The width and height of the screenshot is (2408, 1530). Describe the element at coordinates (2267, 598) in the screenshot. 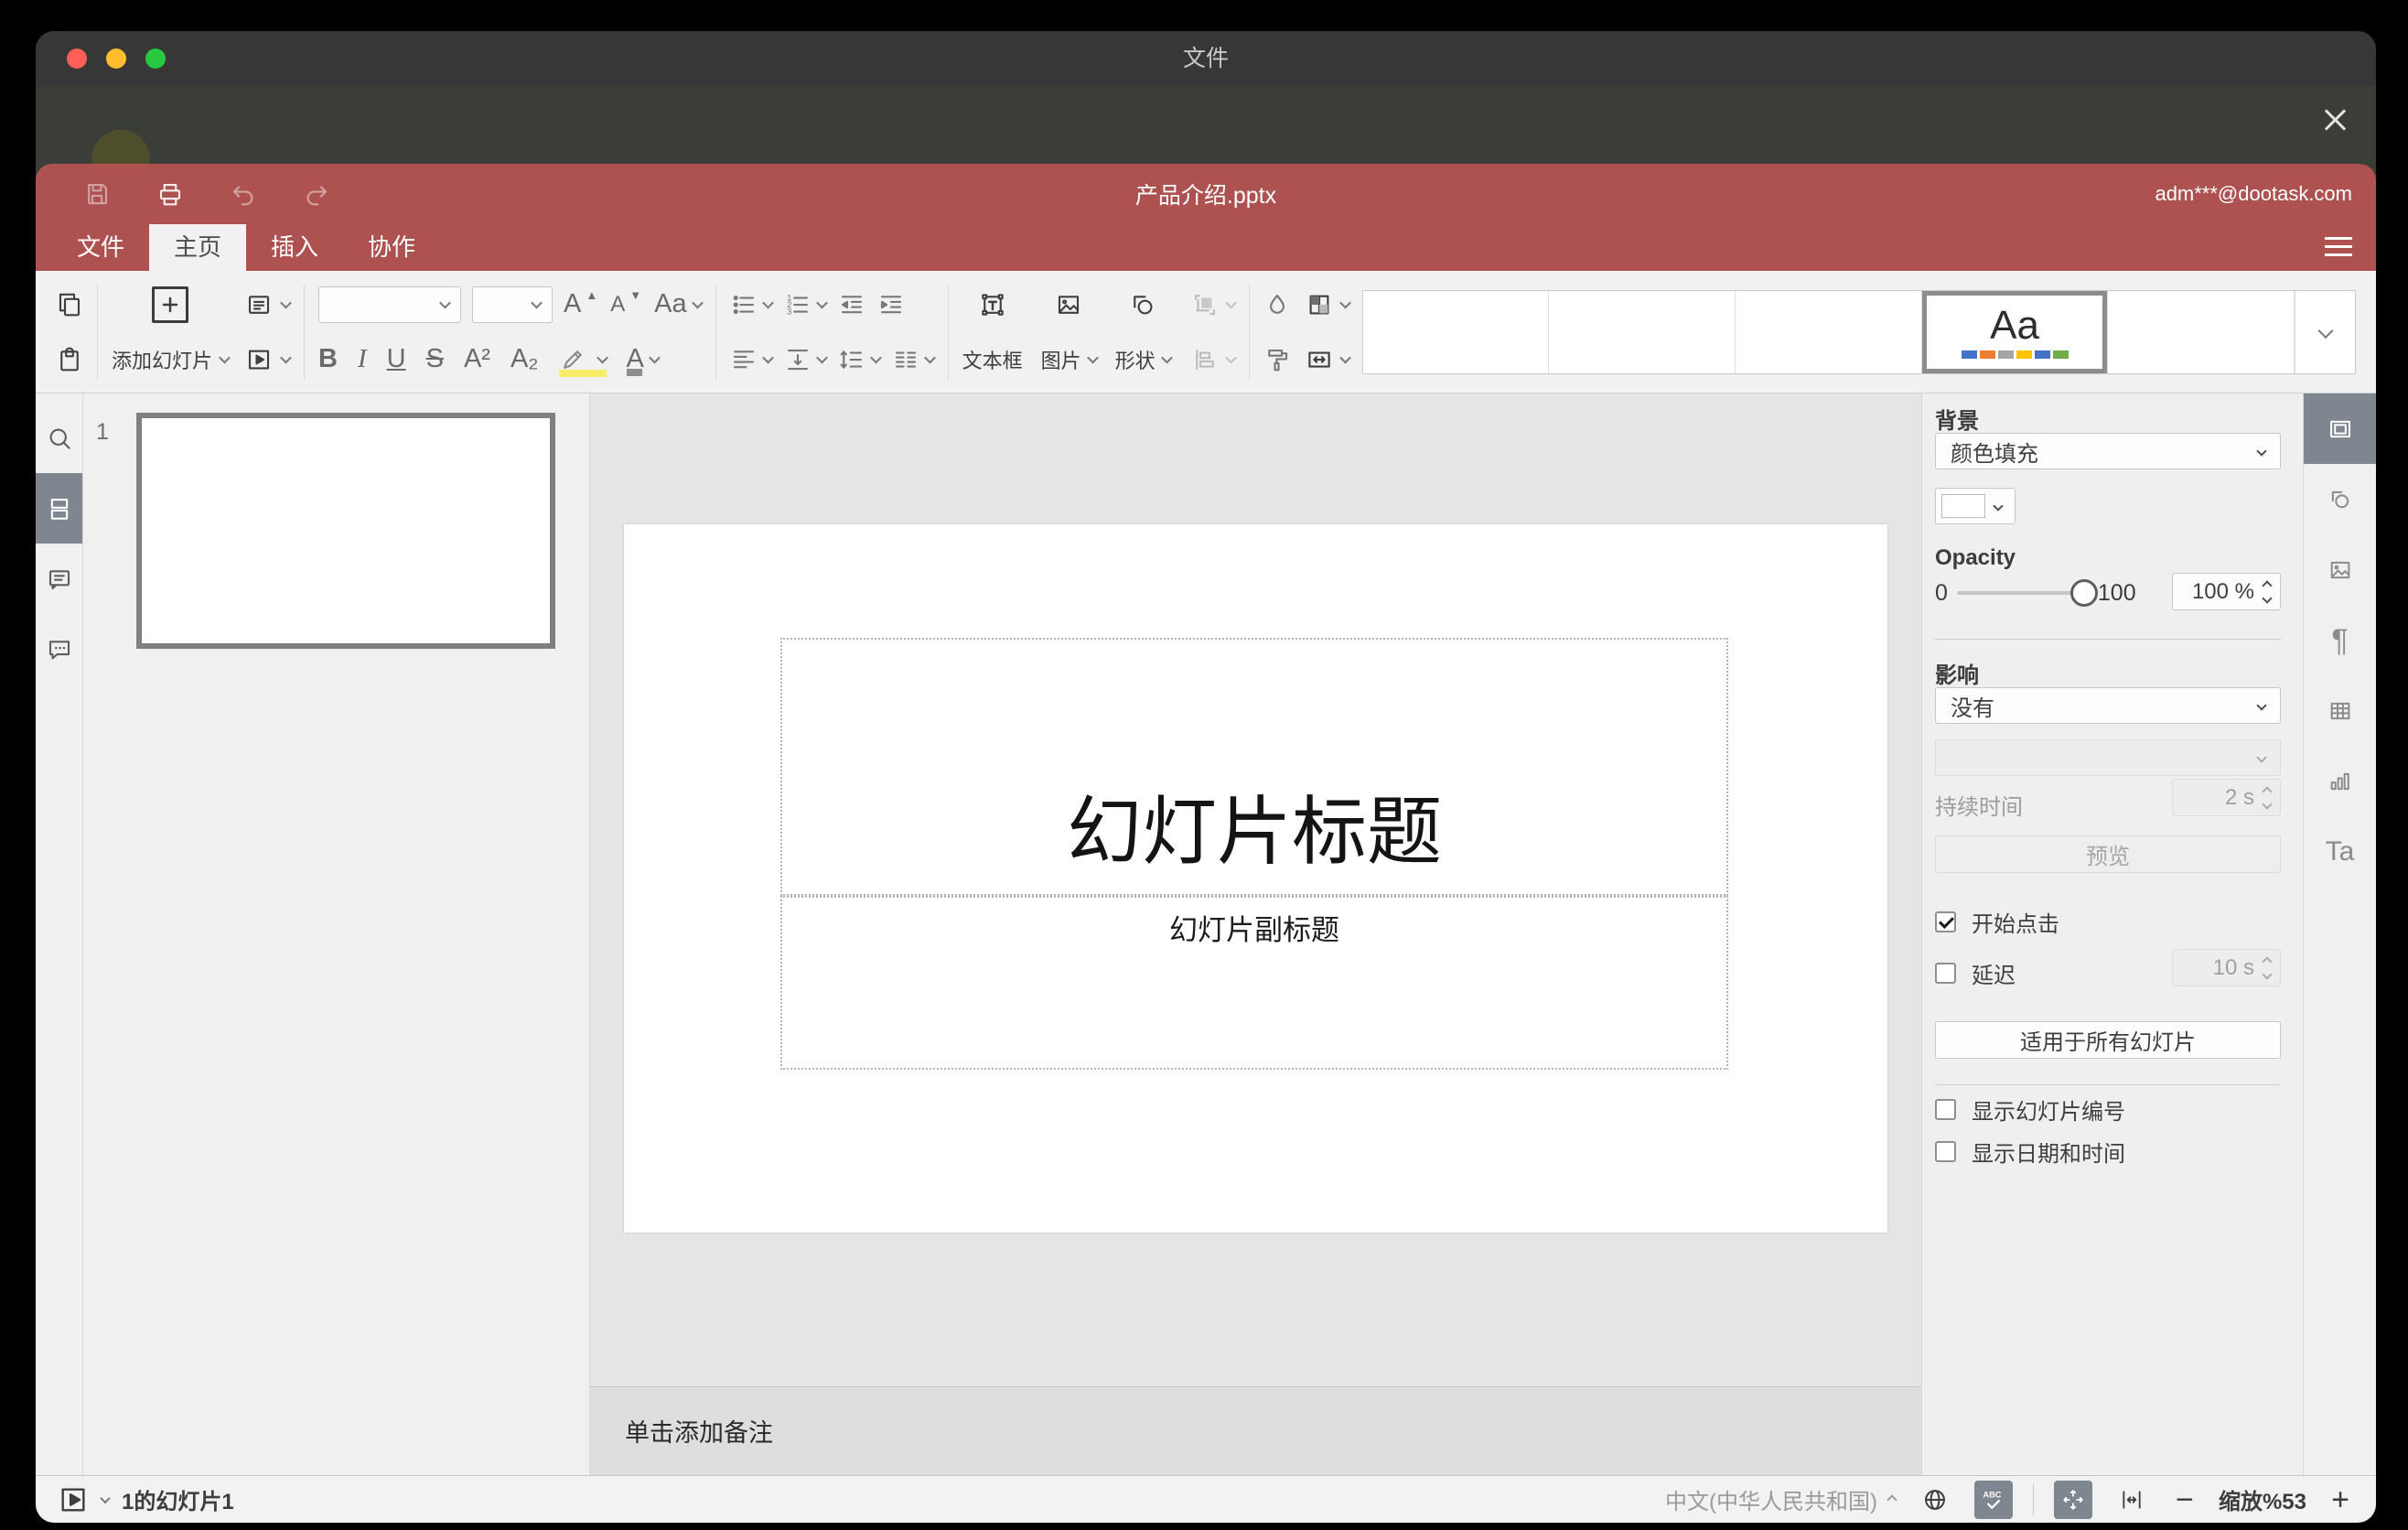

I see `spinner-down-icon` at that location.